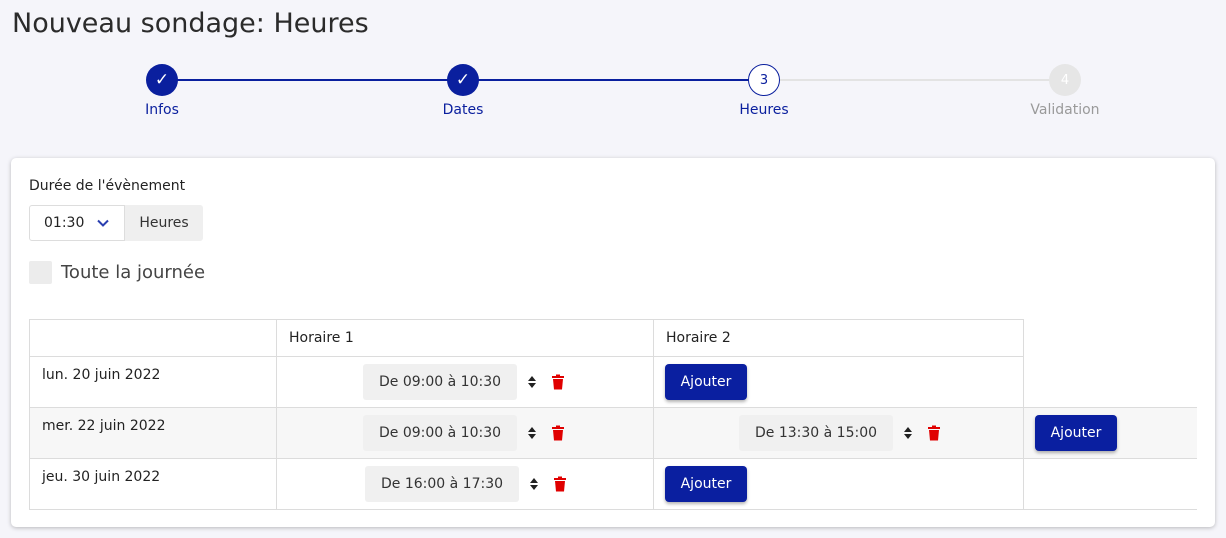 This screenshot has width=1226, height=538. Describe the element at coordinates (190, 23) in the screenshot. I see `page-title: Nouveau sondage: Heures` at that location.